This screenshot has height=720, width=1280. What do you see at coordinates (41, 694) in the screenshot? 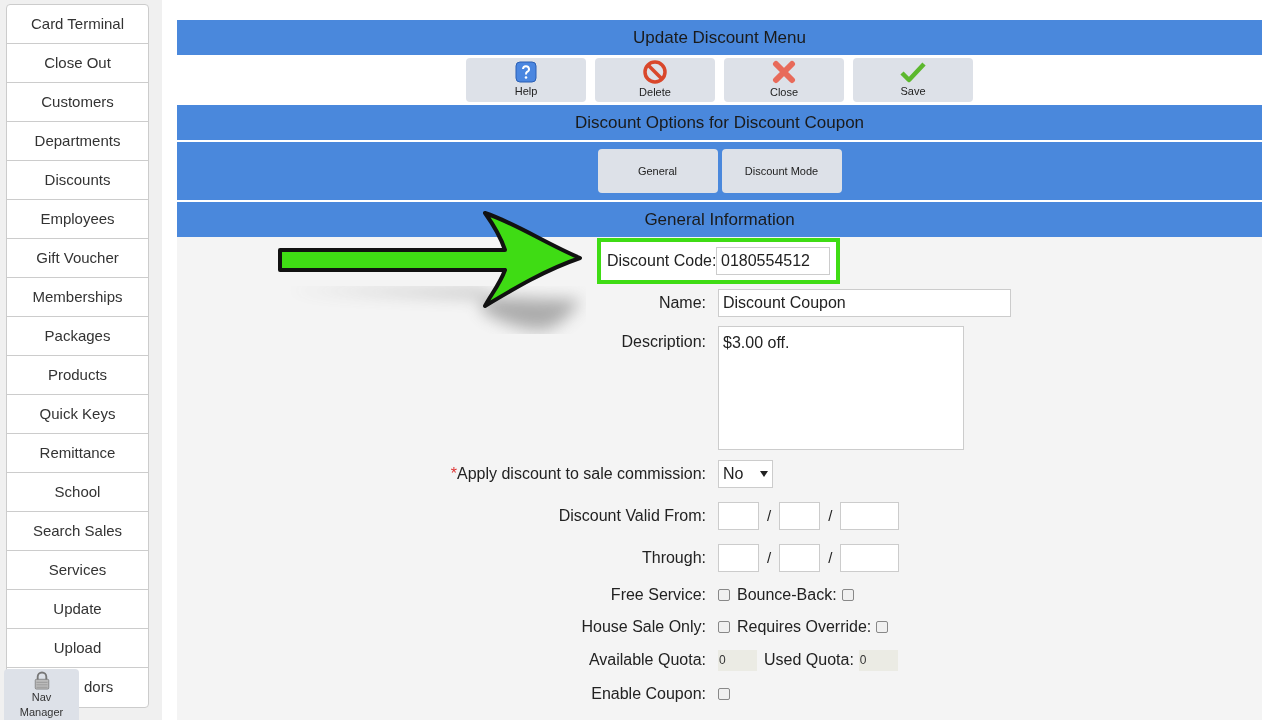
I see `nav-manager-button: Nav Manager` at bounding box center [41, 694].